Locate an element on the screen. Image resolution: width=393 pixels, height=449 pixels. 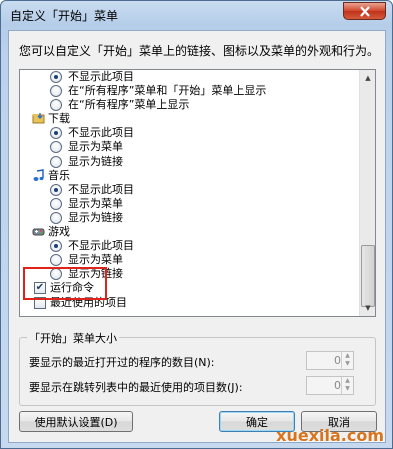
vertical-scrollbar: ▲ ▼ is located at coordinates (367, 193).